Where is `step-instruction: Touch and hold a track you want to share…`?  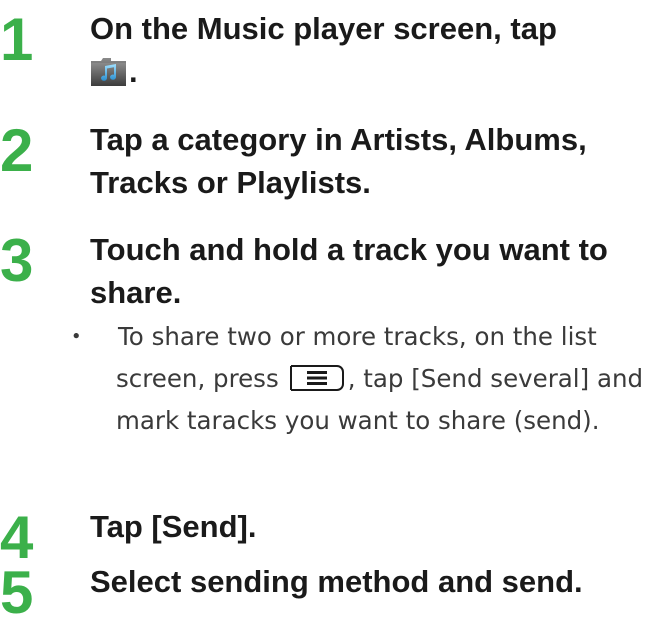
step-instruction: Touch and hold a track you want to share… is located at coordinates (349, 271).